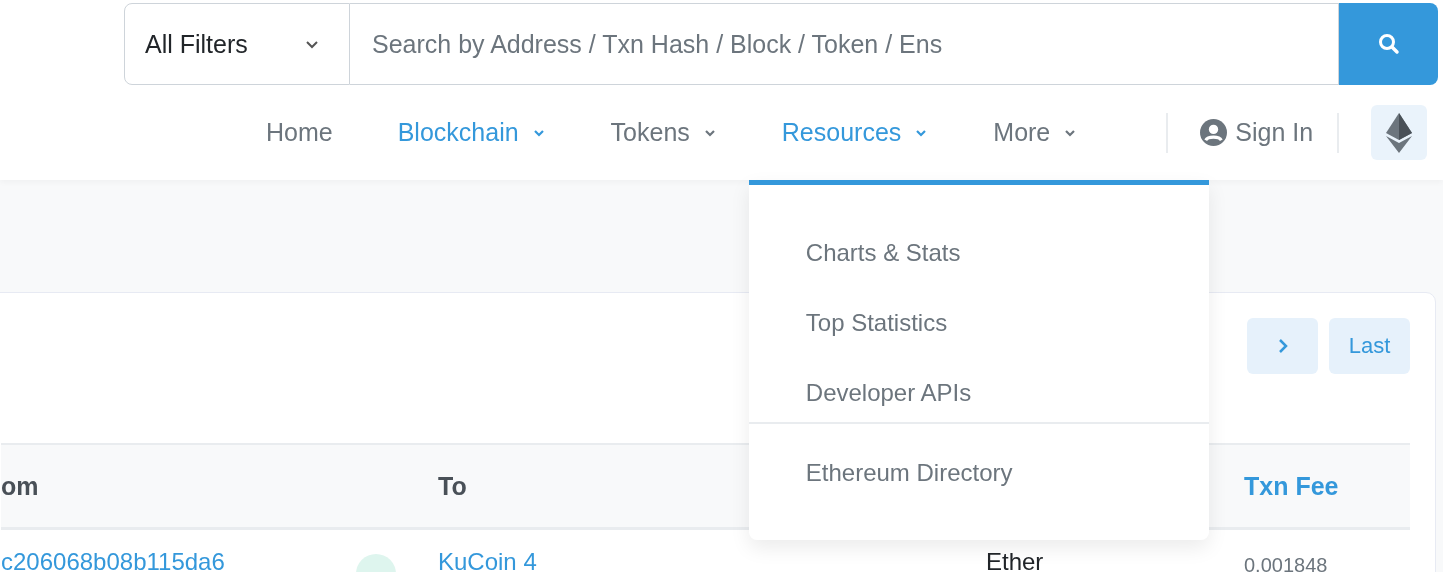  I want to click on last-page-button: Last, so click(1369, 346).